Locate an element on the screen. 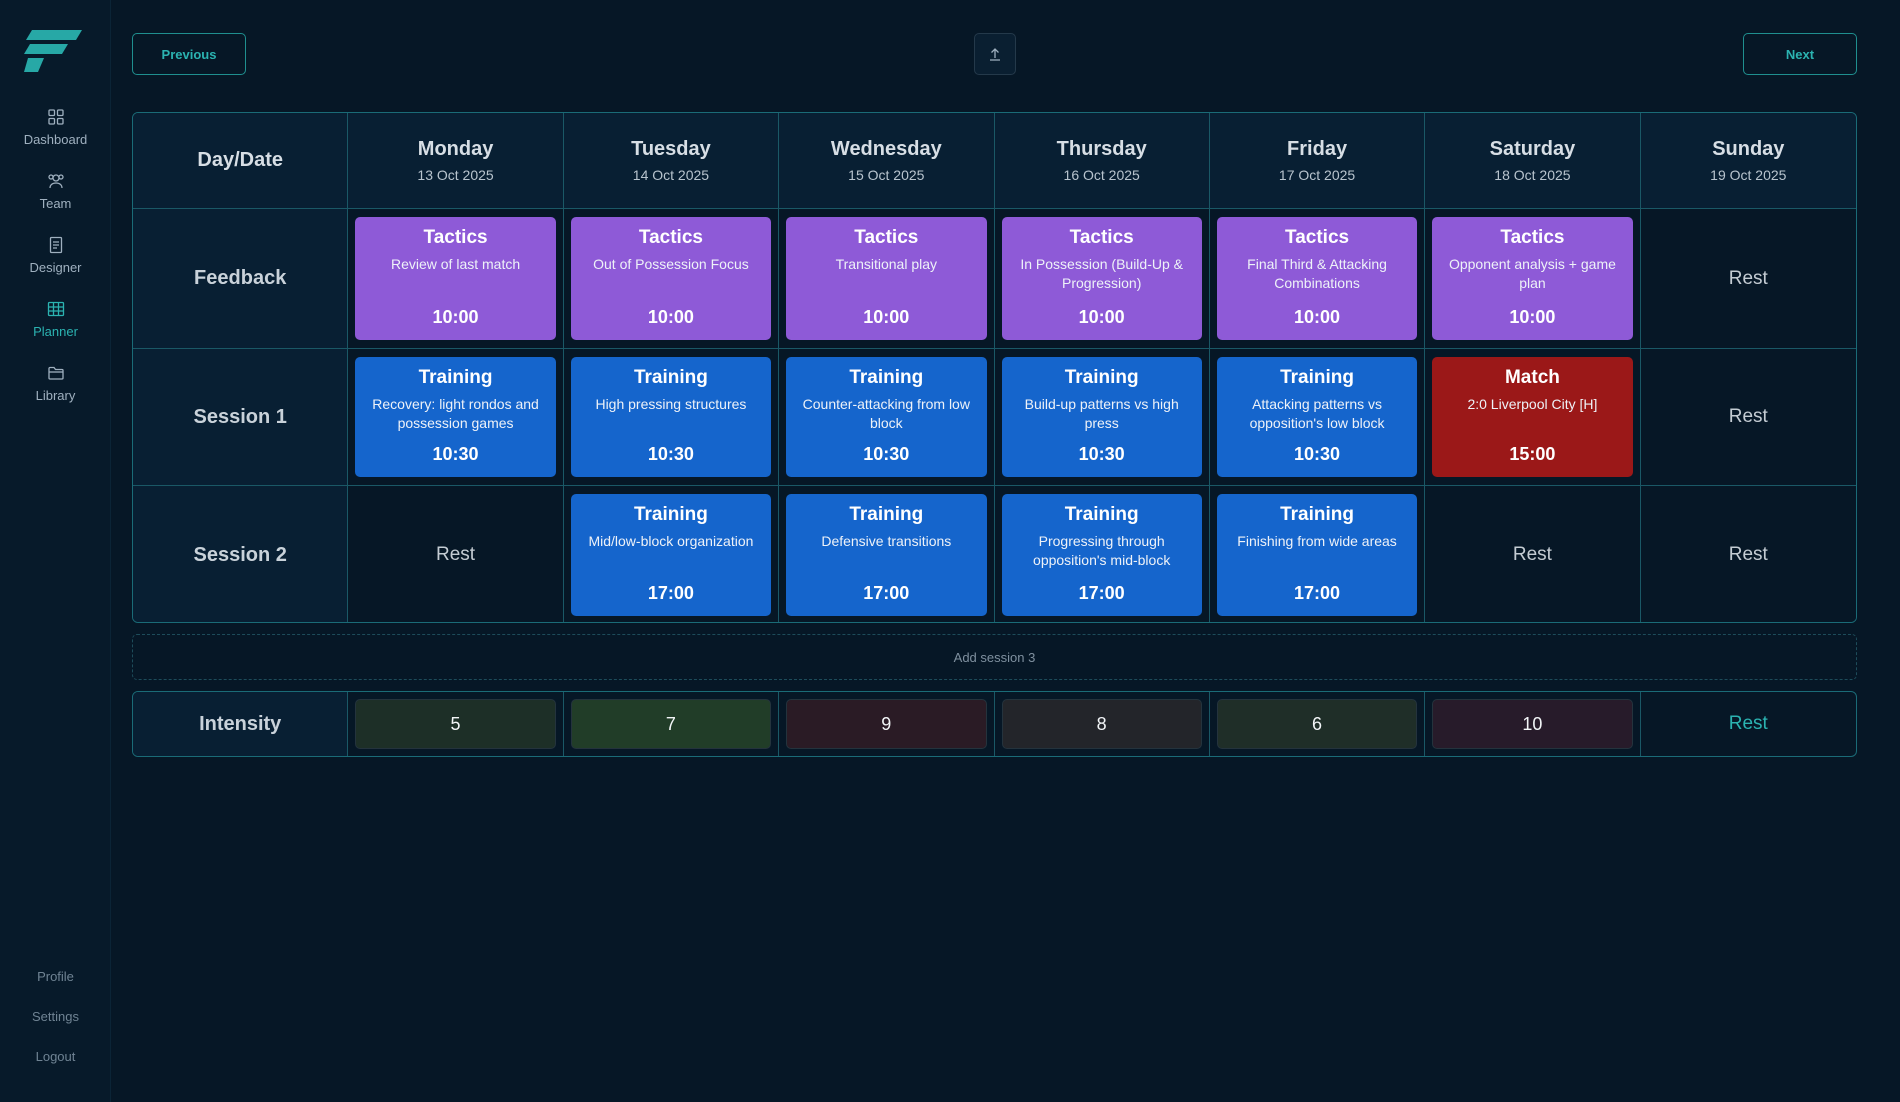 This screenshot has width=1900, height=1102. nav-item-dashboard: Dashboard is located at coordinates (55, 134).